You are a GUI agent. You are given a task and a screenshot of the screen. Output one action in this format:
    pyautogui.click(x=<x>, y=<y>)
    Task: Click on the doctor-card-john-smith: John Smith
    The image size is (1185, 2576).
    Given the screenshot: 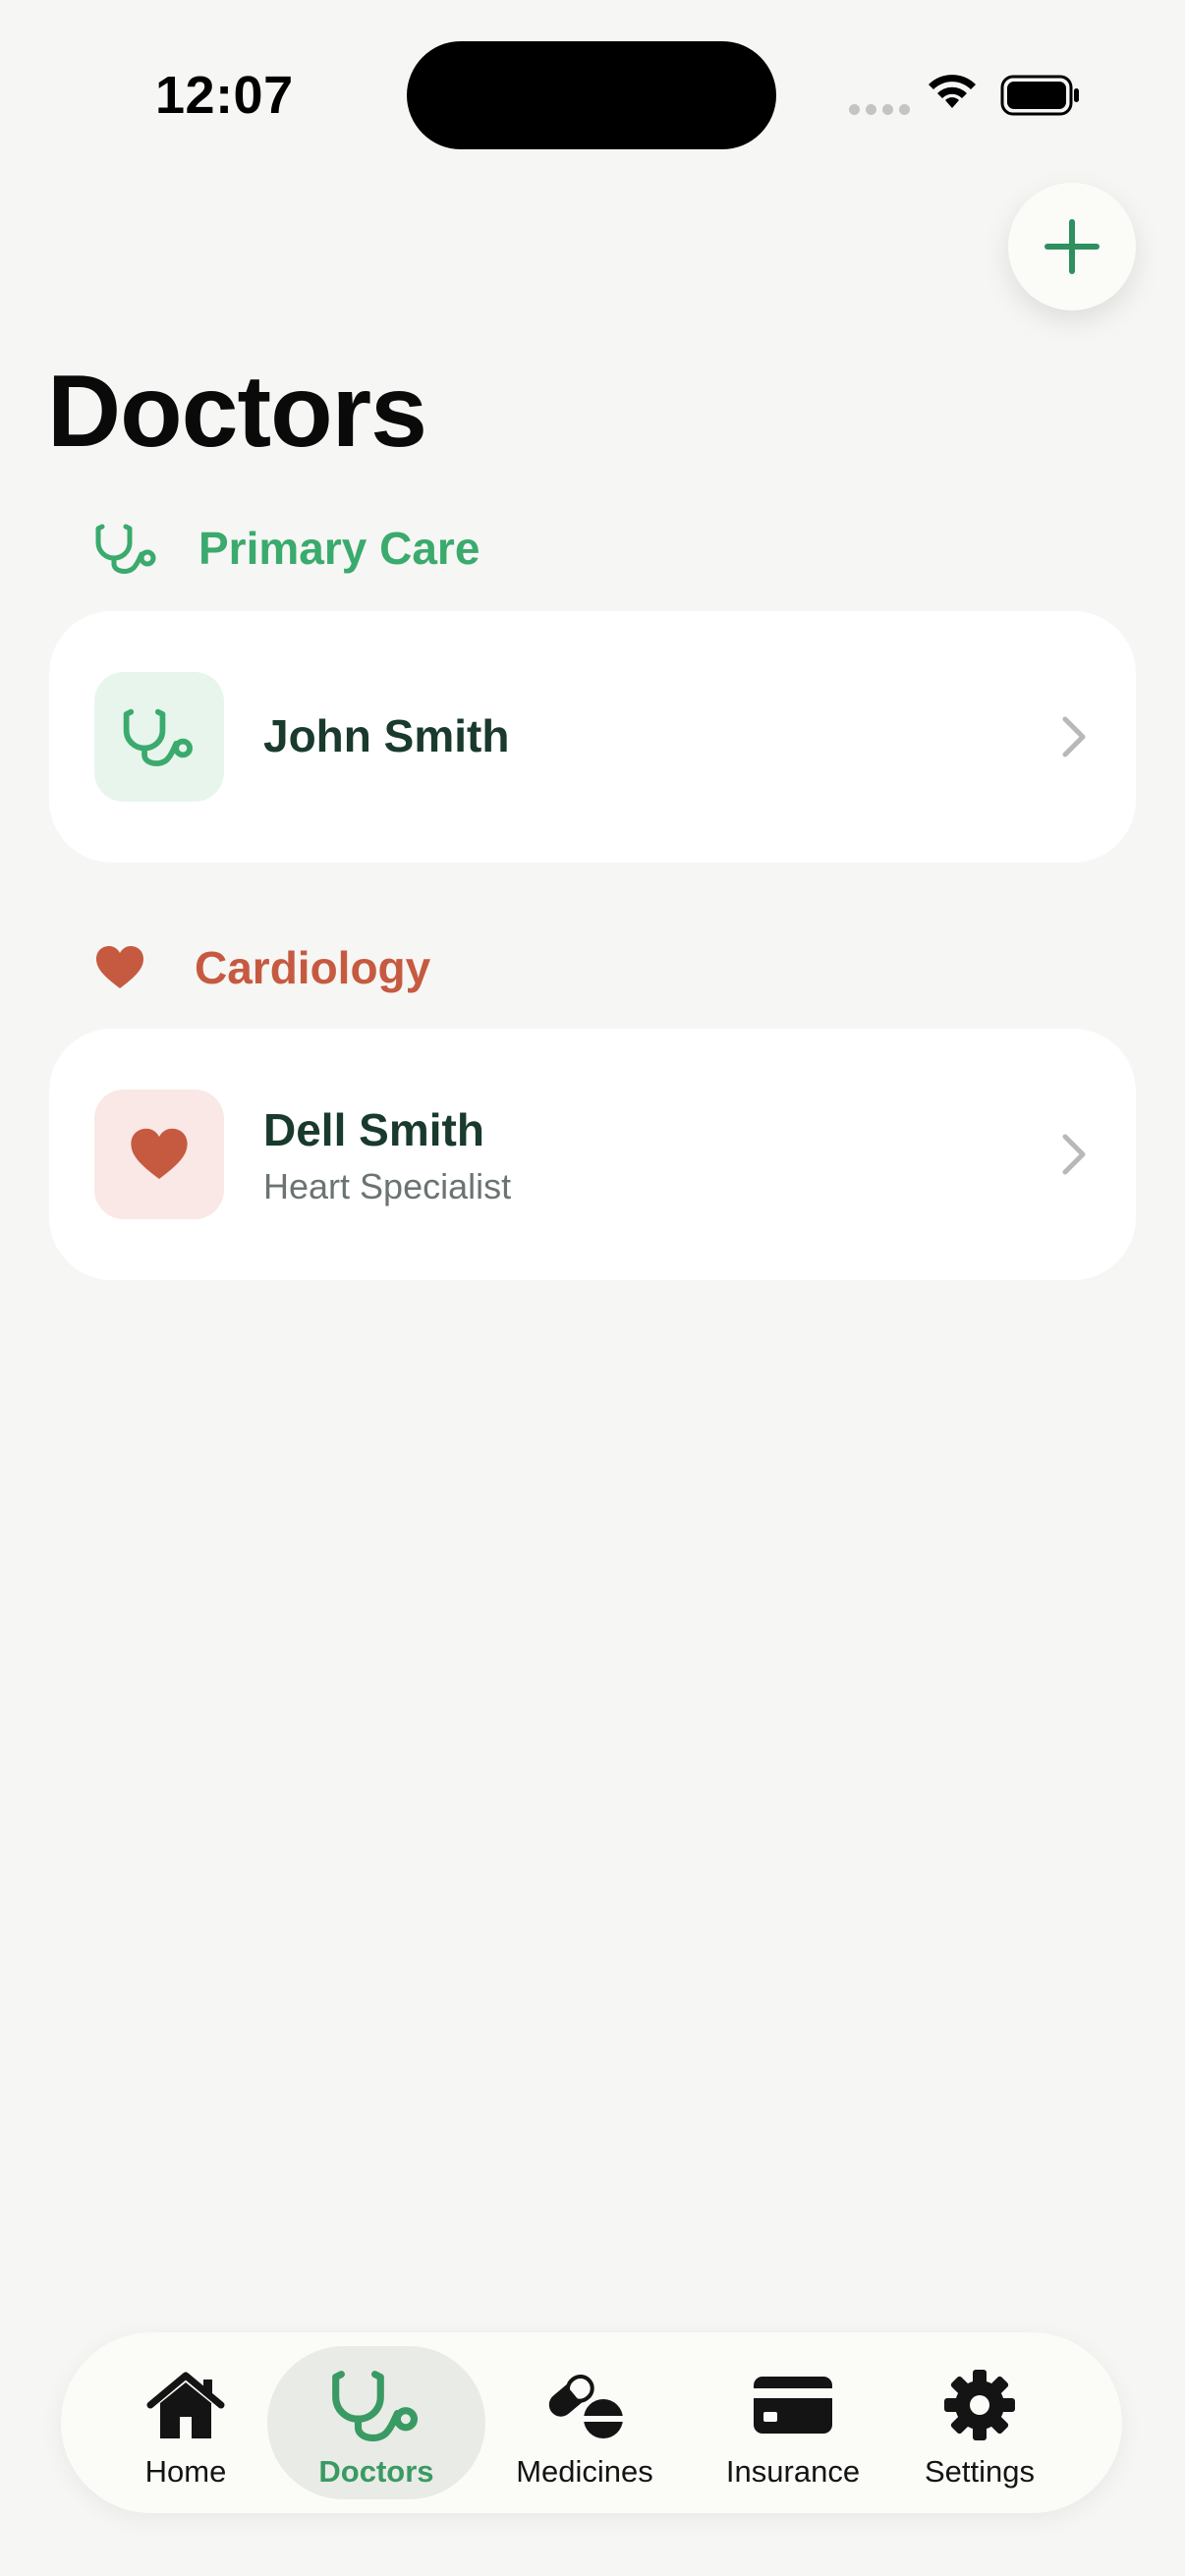 What is the action you would take?
    pyautogui.click(x=592, y=737)
    